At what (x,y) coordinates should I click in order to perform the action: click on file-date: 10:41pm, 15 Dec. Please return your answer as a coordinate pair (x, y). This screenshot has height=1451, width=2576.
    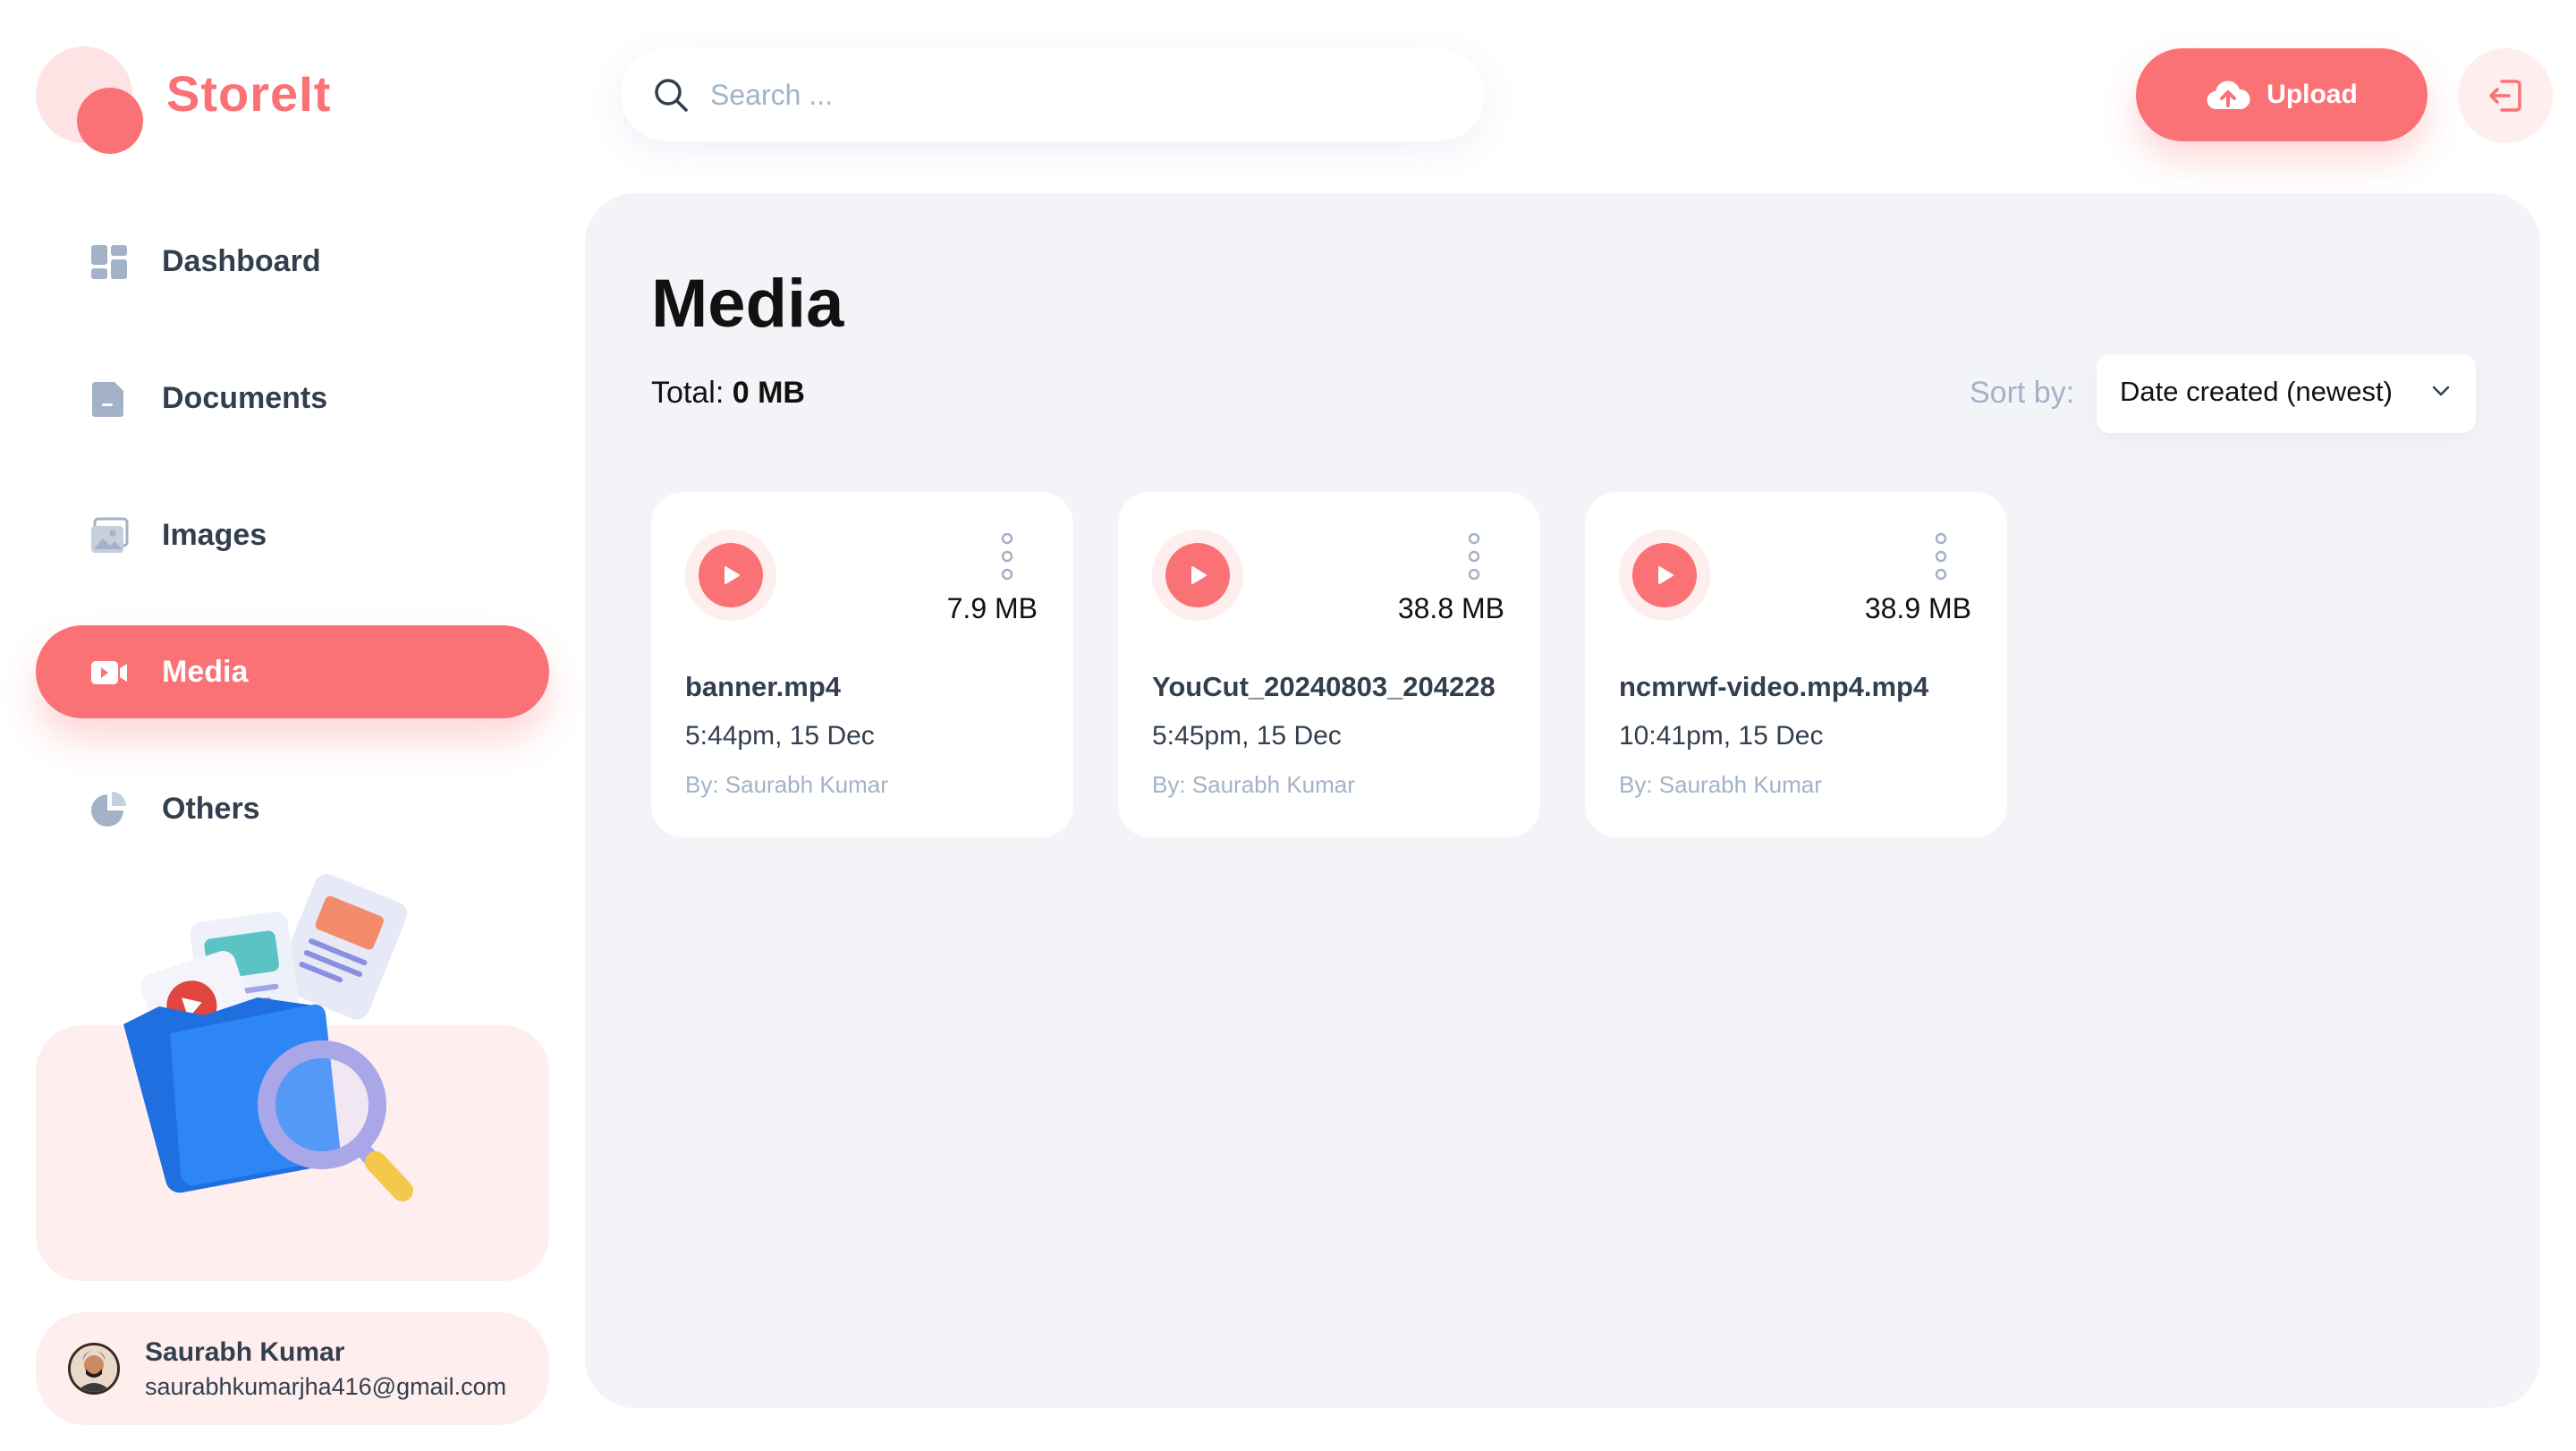
    Looking at the image, I should click on (1721, 736).